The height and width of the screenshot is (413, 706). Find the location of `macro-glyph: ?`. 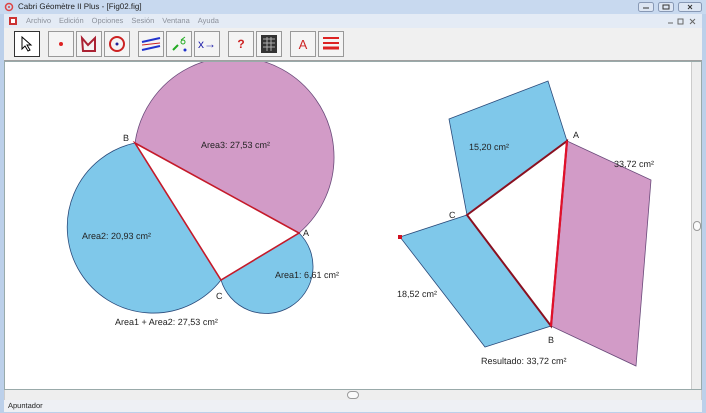

macro-glyph: ? is located at coordinates (241, 44).